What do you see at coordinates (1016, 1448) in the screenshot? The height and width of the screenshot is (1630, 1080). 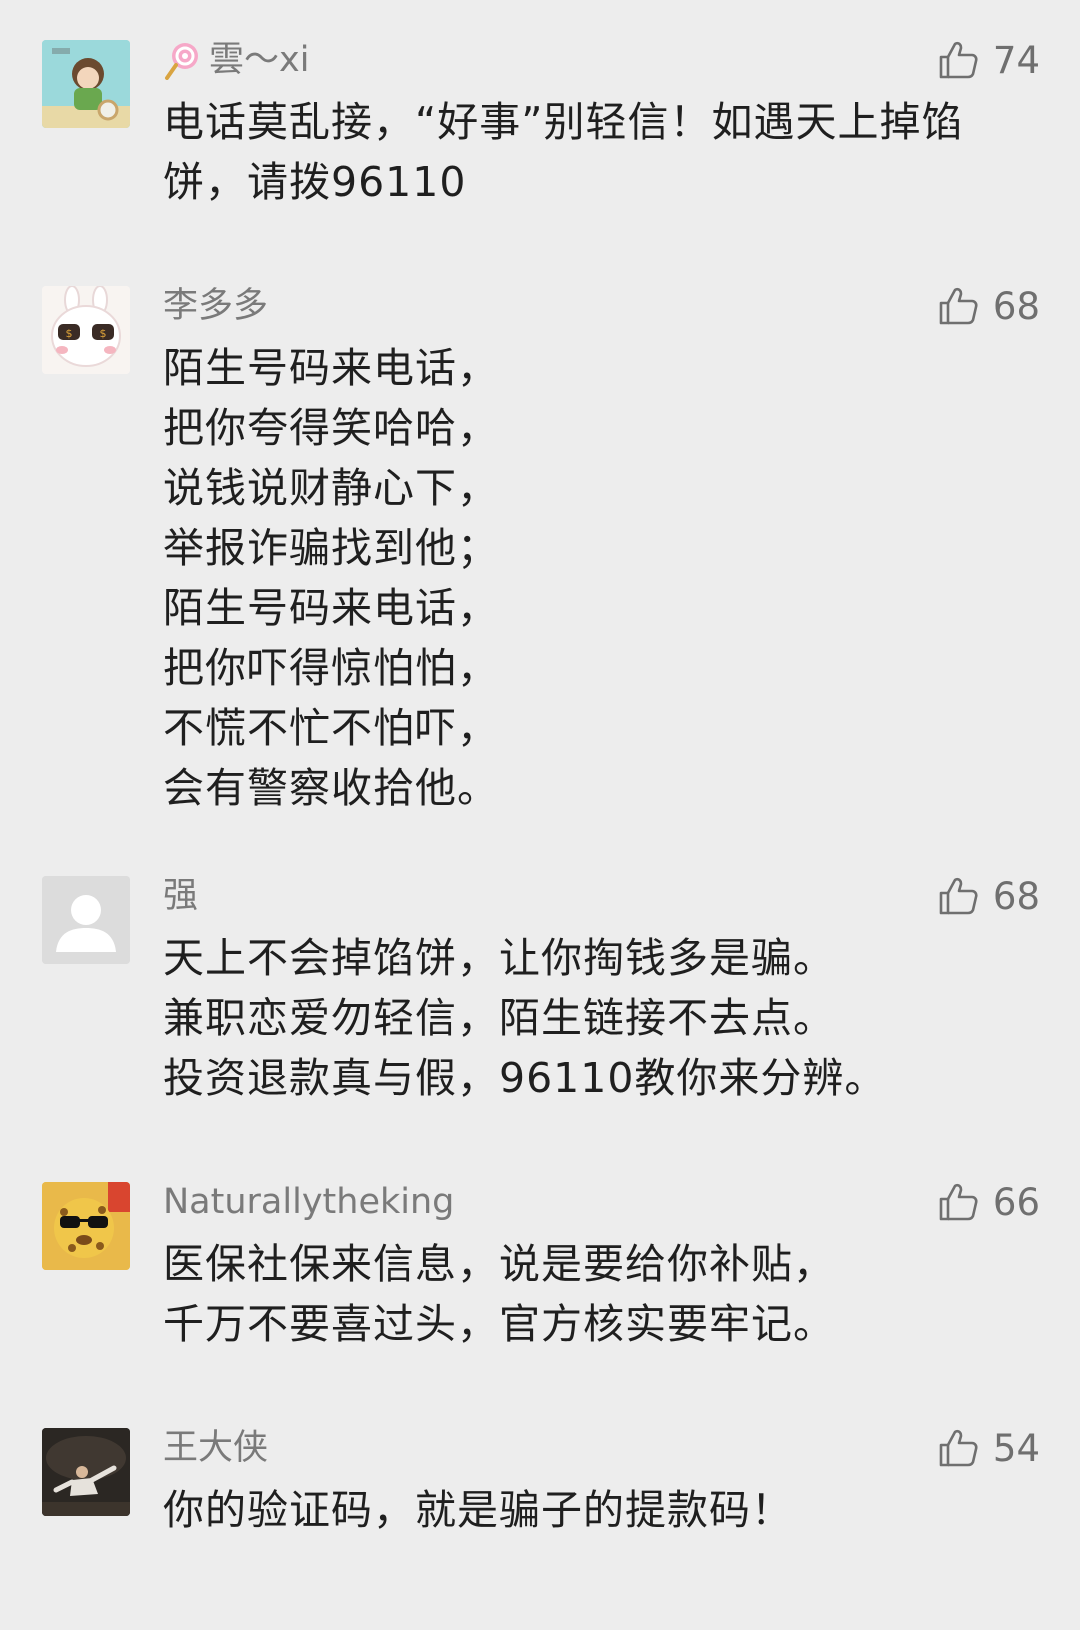 I see `like-count: 54` at bounding box center [1016, 1448].